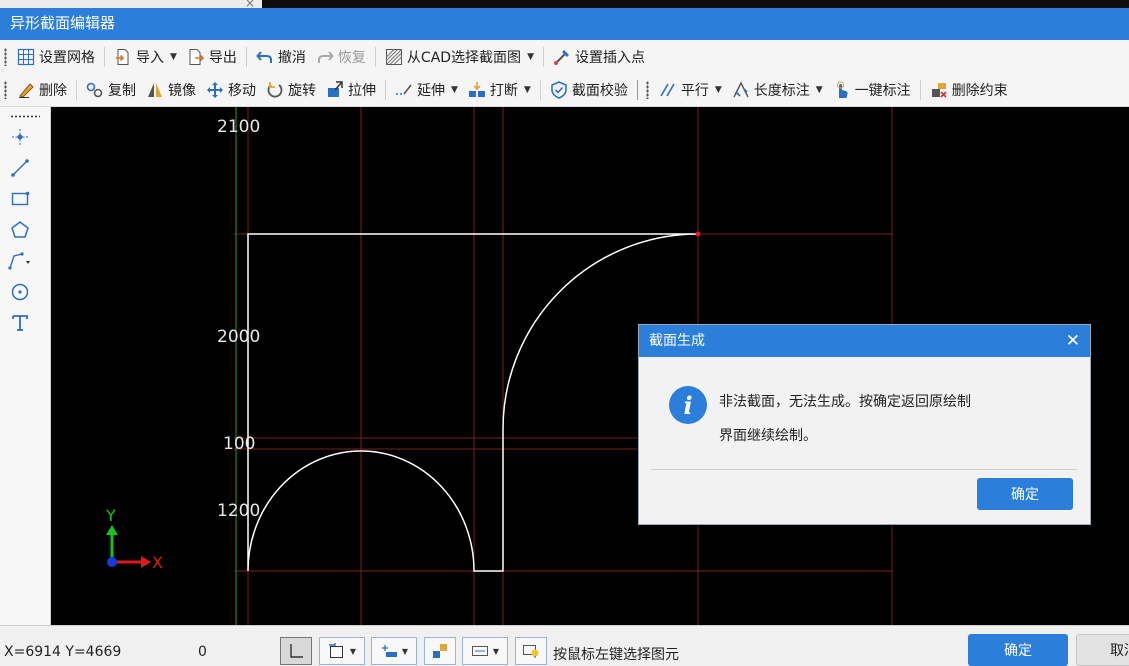 The image size is (1129, 666). I want to click on mirror-icon, so click(155, 90).